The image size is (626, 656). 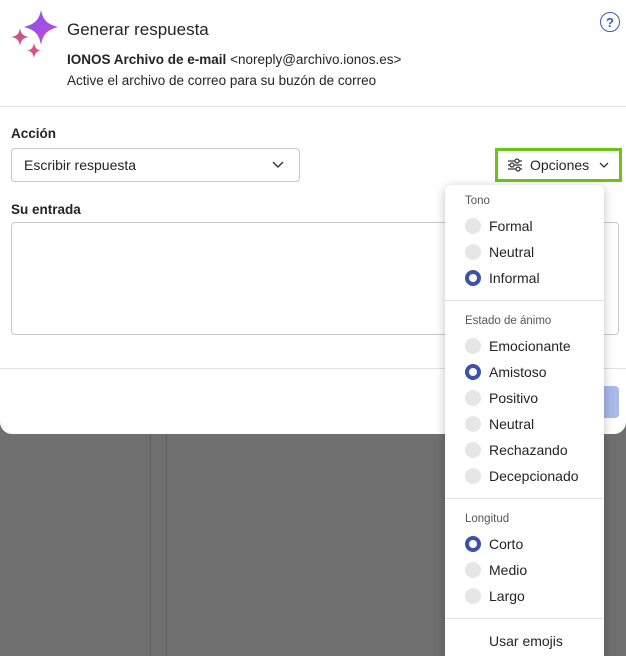 What do you see at coordinates (508, 570) in the screenshot?
I see `option-label: Medio` at bounding box center [508, 570].